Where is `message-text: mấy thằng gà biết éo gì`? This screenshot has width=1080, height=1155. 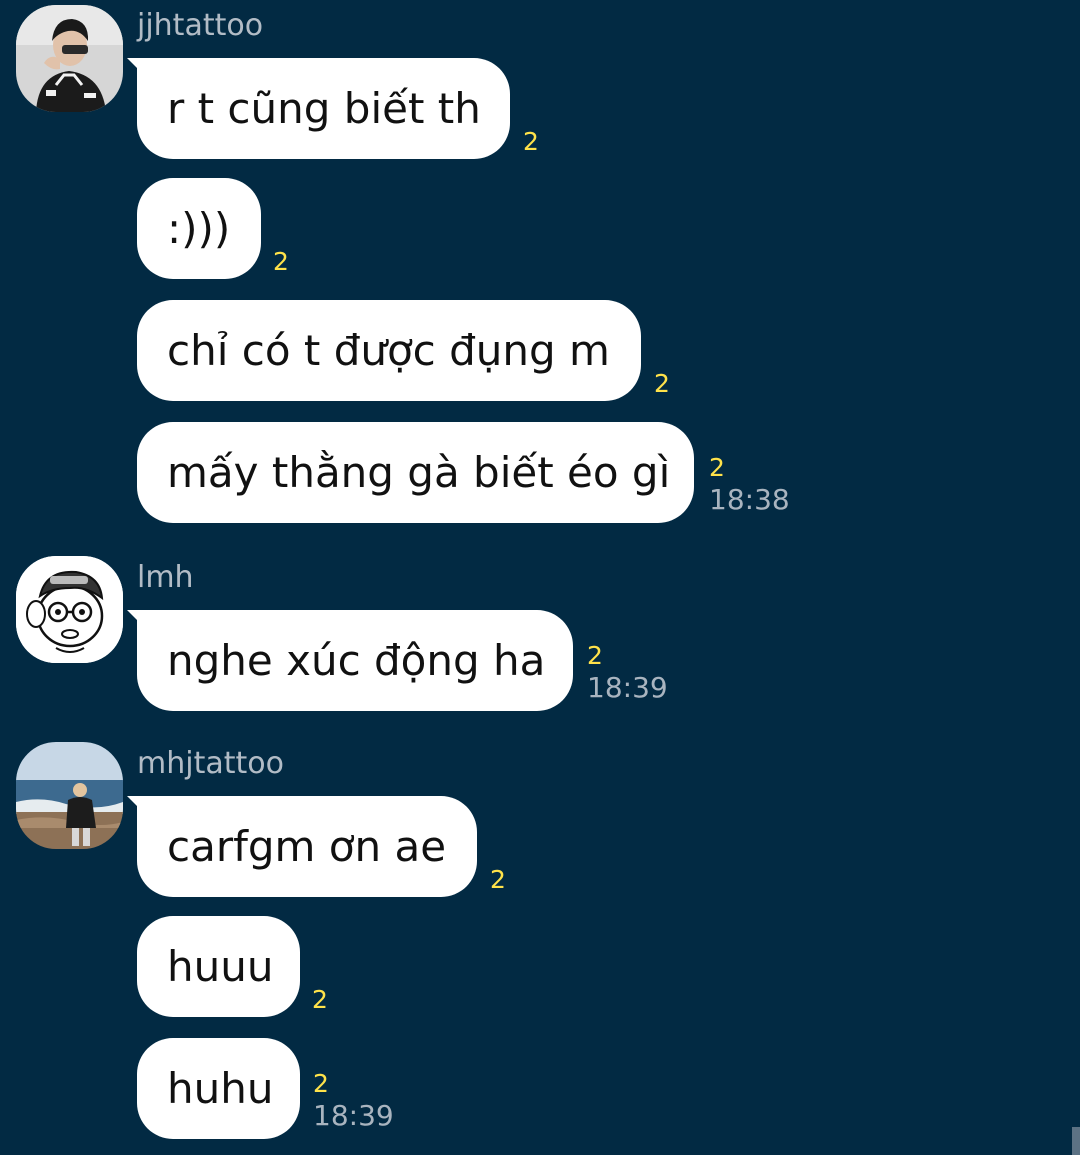 message-text: mấy thằng gà biết éo gì is located at coordinates (419, 472).